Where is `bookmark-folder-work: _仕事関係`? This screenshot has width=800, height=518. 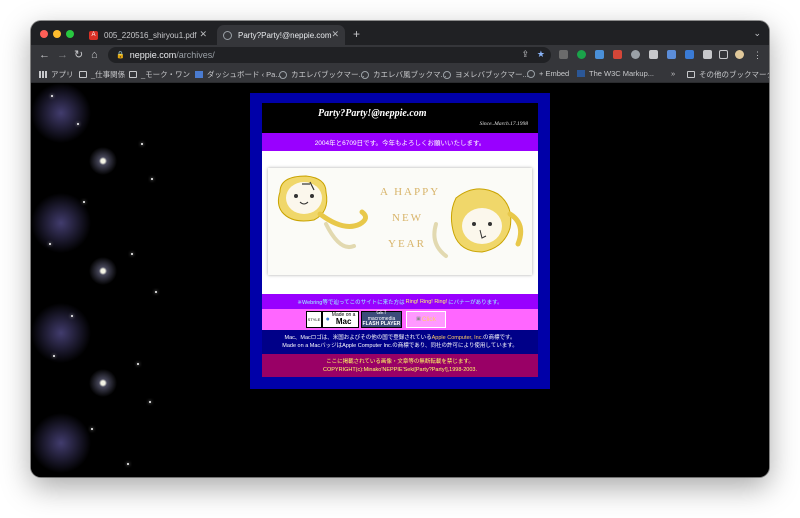 bookmark-folder-work: _仕事関係 is located at coordinates (102, 74).